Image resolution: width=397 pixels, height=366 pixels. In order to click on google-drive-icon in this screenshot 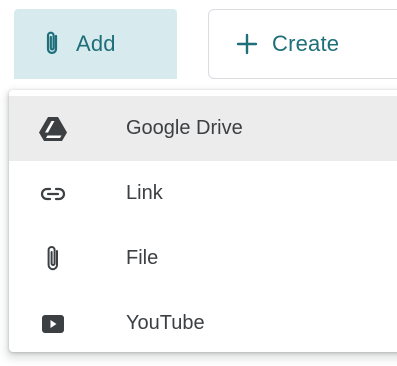, I will do `click(53, 129)`.